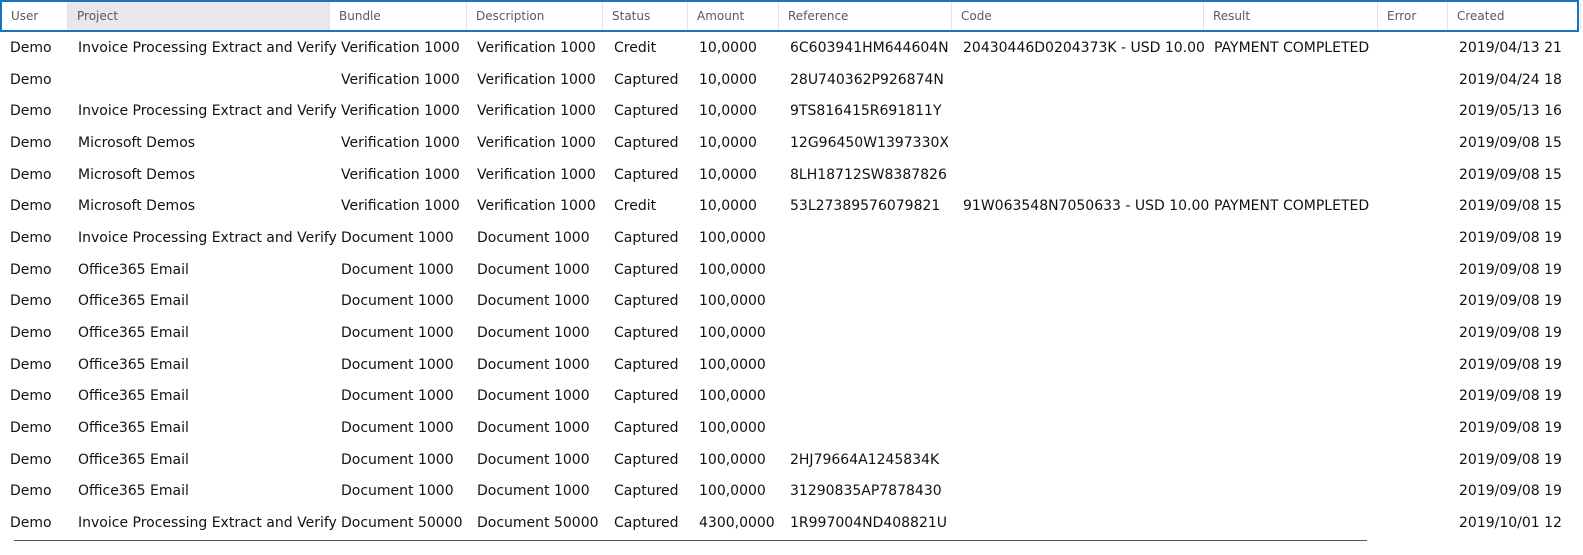 The image size is (1583, 555). Describe the element at coordinates (645, 16) in the screenshot. I see `column-header-status: Status` at that location.